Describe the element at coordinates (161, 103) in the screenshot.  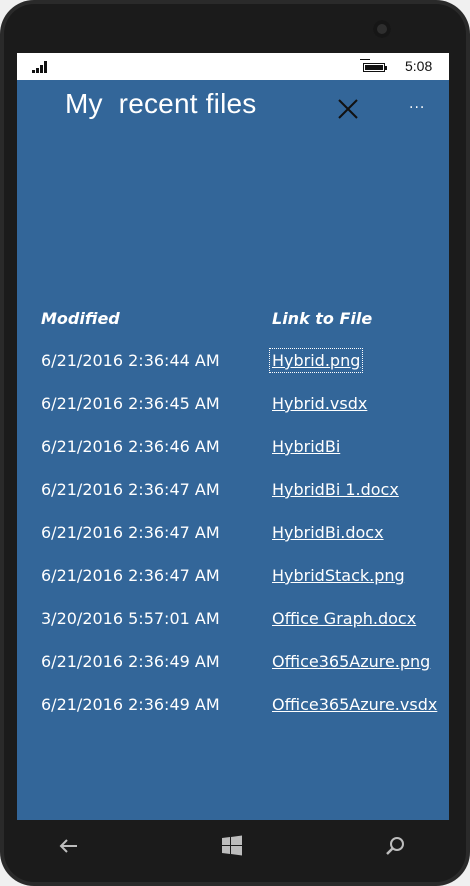
I see `page-title: My recent files` at that location.